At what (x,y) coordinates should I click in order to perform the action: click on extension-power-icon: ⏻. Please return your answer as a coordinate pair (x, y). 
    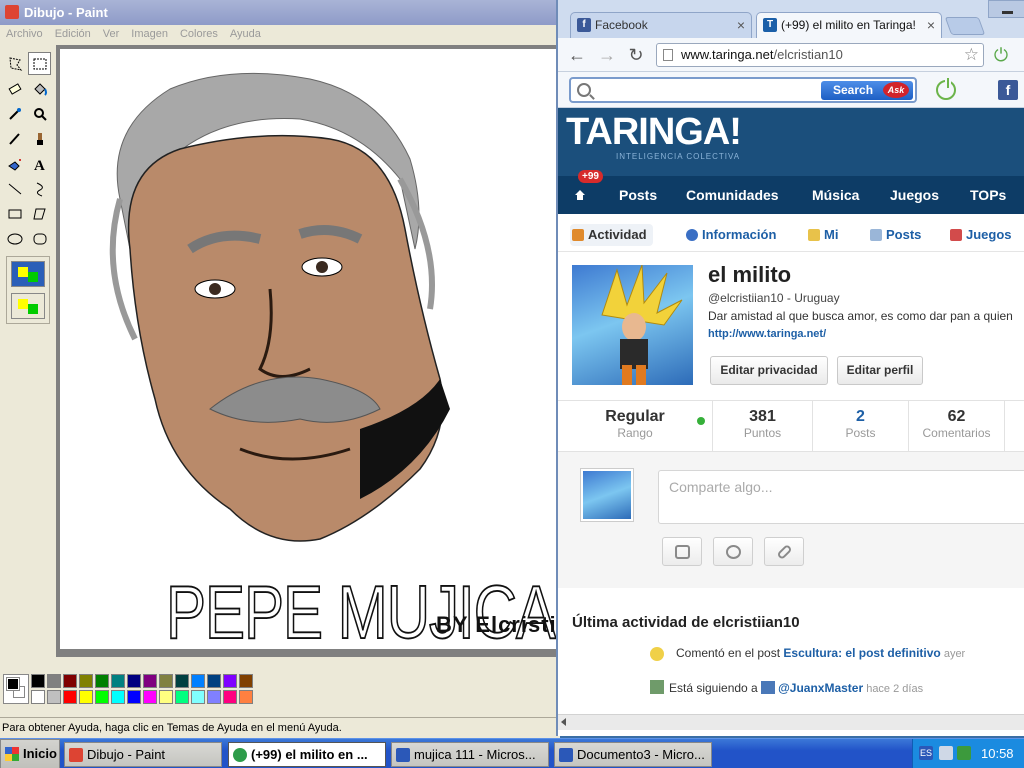
    Looking at the image, I should click on (1001, 55).